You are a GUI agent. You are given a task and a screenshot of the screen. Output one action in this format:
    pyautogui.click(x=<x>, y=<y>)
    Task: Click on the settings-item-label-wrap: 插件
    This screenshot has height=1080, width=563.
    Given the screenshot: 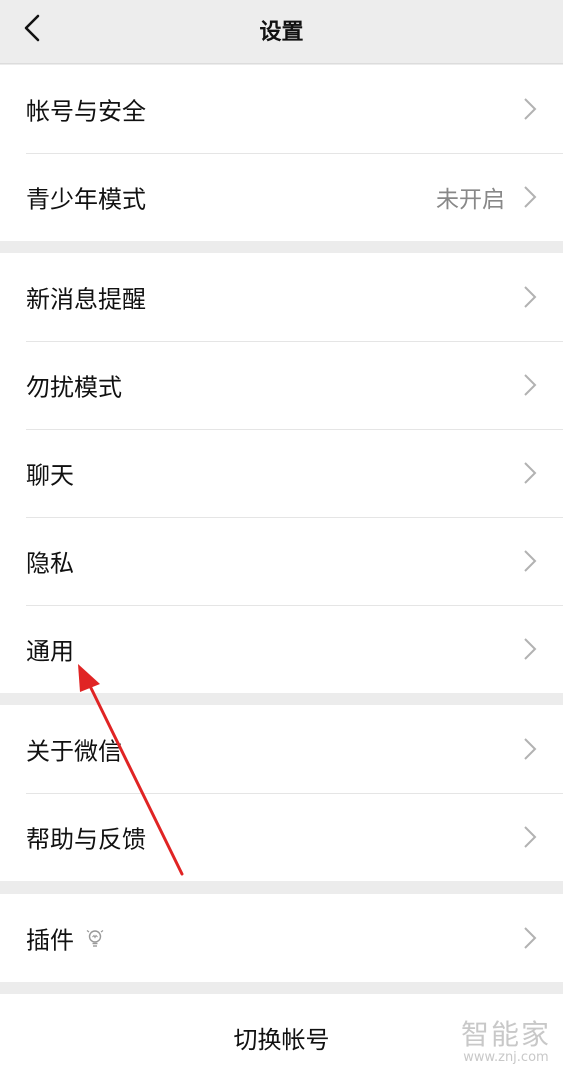 What is the action you would take?
    pyautogui.click(x=65, y=938)
    